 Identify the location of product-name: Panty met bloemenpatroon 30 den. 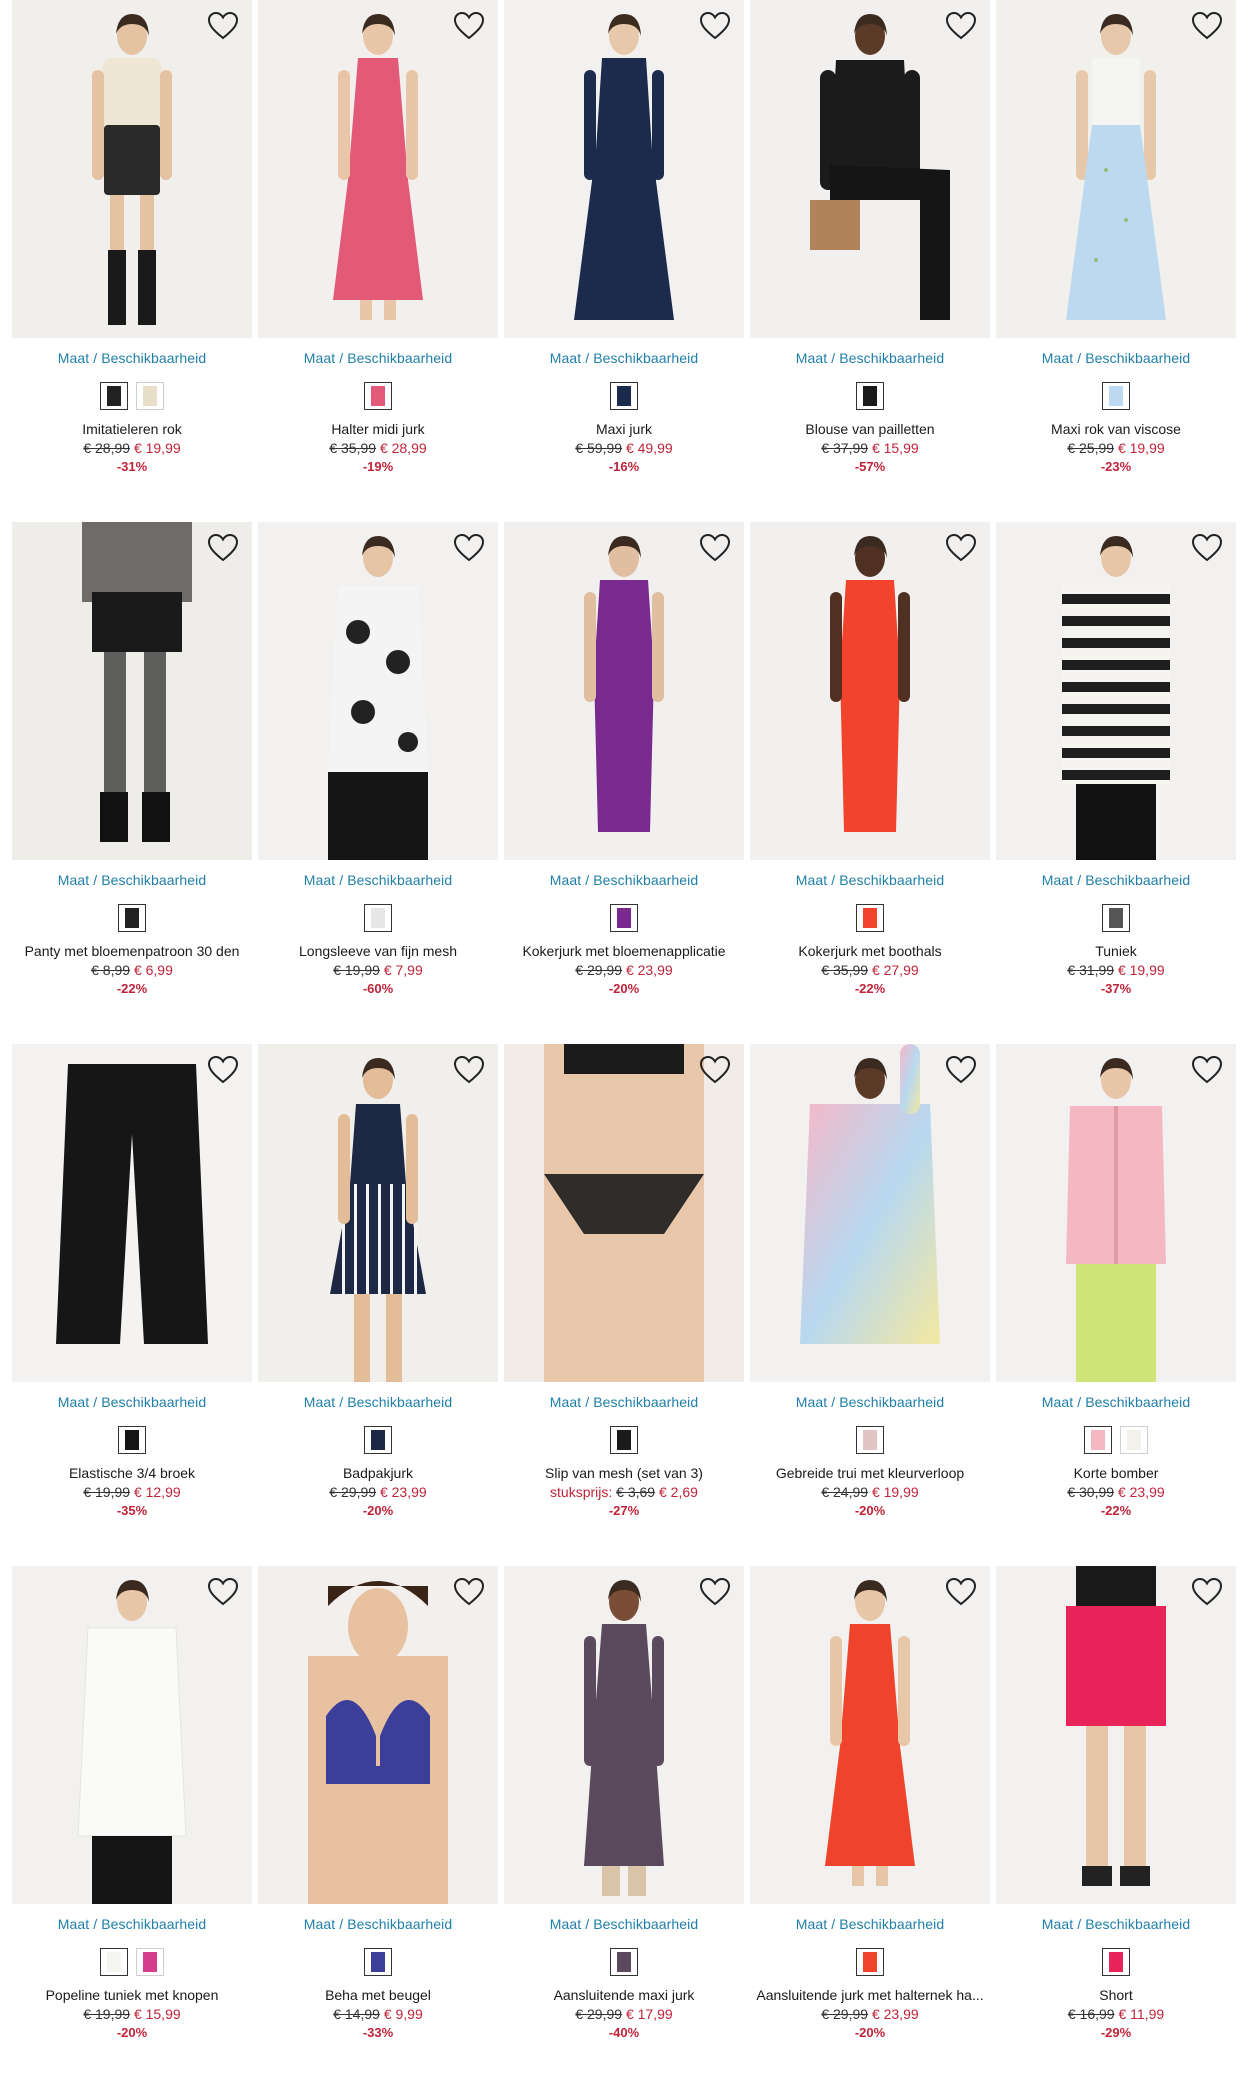
(132, 951).